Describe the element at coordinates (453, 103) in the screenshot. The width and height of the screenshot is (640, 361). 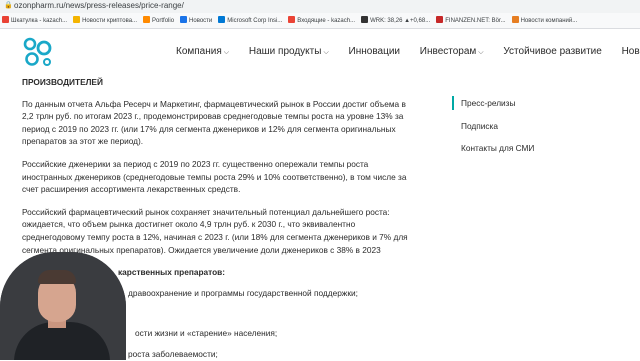
I see `sidebar-active-marker` at that location.